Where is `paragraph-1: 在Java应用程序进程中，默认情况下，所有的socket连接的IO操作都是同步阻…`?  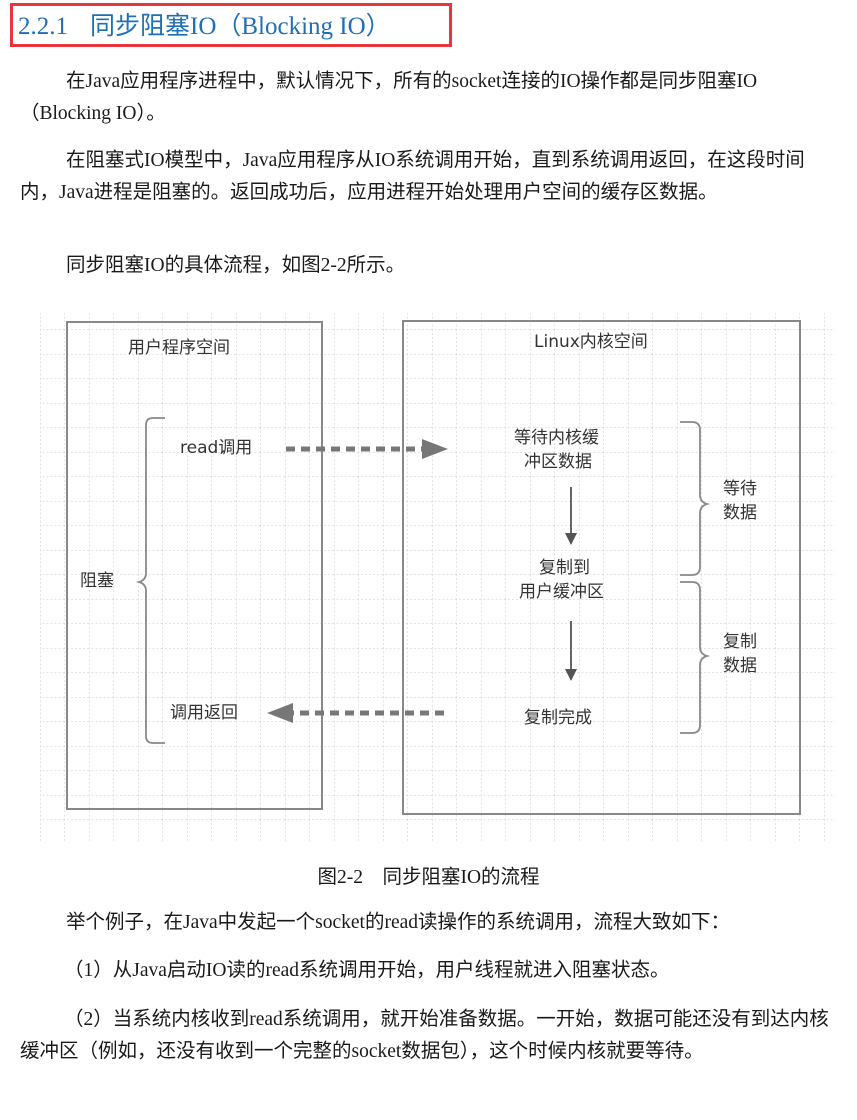 paragraph-1: 在Java应用程序进程中，默认情况下，所有的socket连接的IO操作都是同步阻… is located at coordinates (389, 97).